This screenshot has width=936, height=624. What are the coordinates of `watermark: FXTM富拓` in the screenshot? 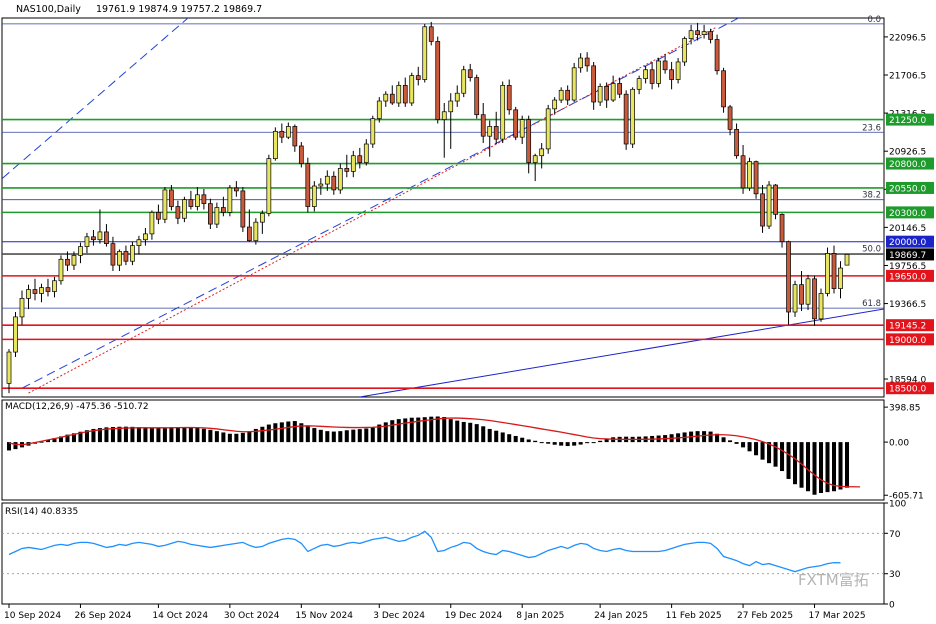 It's located at (833, 580).